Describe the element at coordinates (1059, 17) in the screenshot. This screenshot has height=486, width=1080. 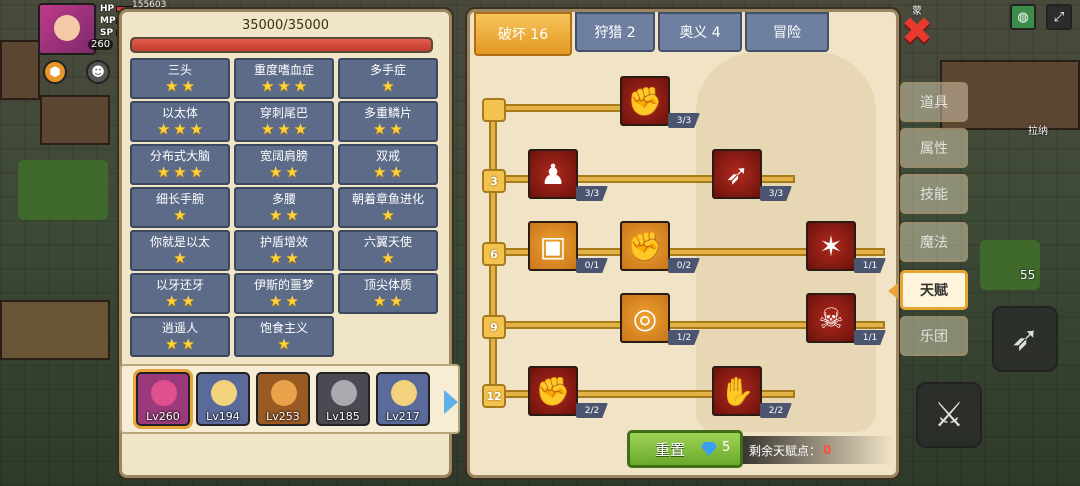
I see `expand-icon: ⤢` at that location.